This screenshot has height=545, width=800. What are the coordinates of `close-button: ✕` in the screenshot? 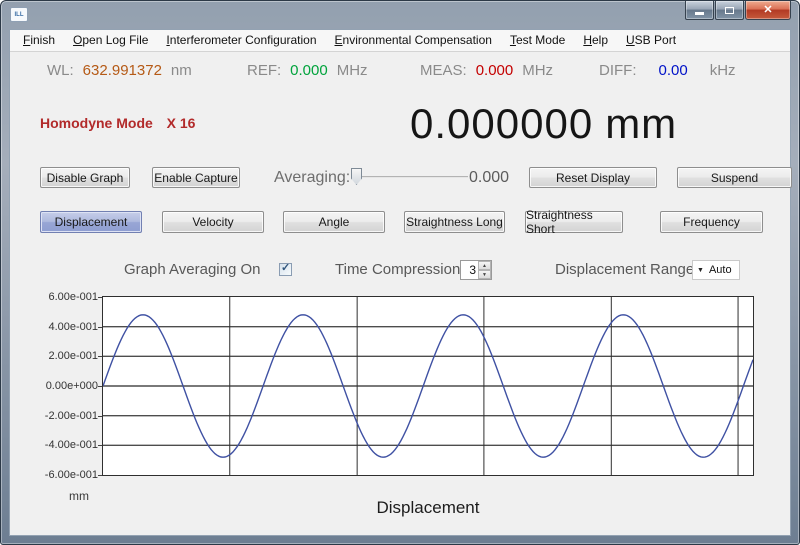 It's located at (768, 10).